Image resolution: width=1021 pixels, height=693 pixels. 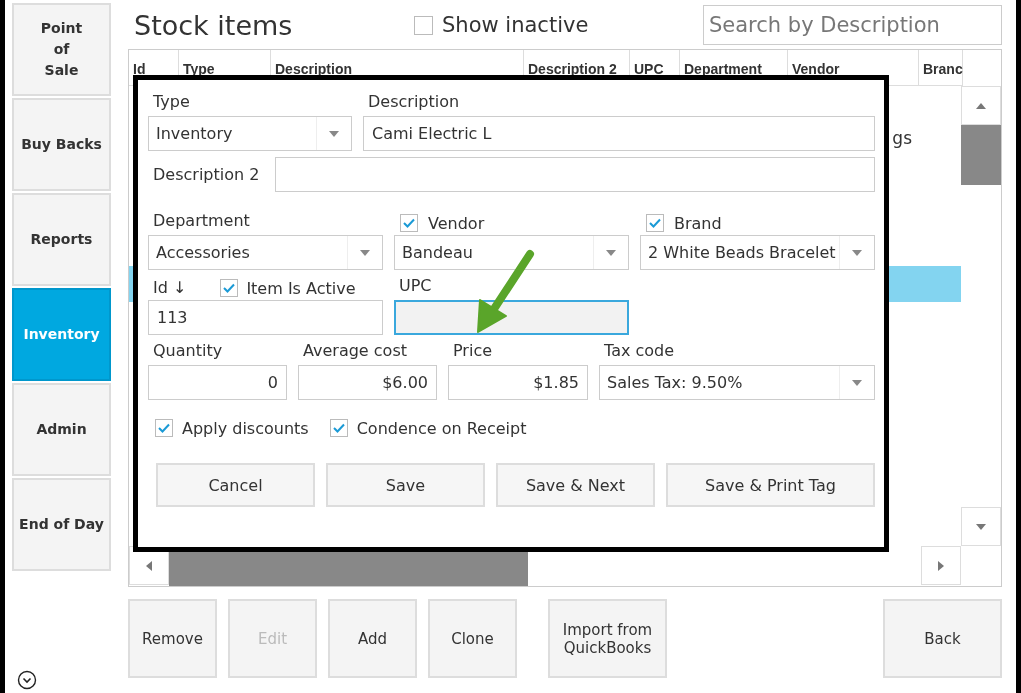 What do you see at coordinates (441, 428) in the screenshot?
I see `checkbox-label: Condence on Receipt` at bounding box center [441, 428].